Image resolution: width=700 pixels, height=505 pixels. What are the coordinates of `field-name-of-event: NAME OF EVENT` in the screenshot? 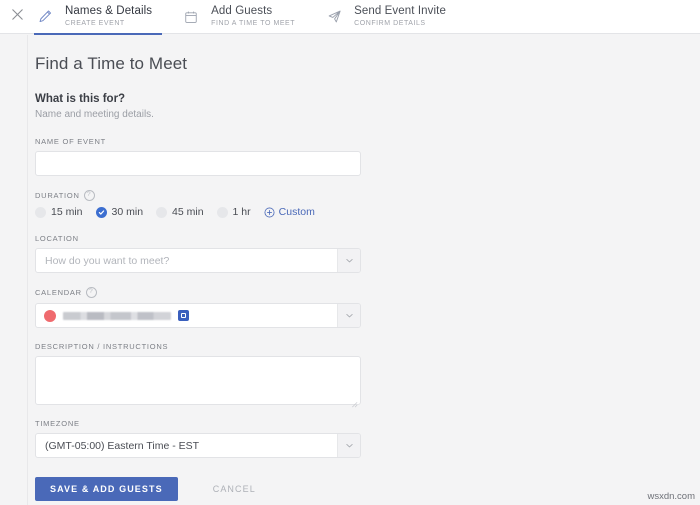 It's located at (198, 156).